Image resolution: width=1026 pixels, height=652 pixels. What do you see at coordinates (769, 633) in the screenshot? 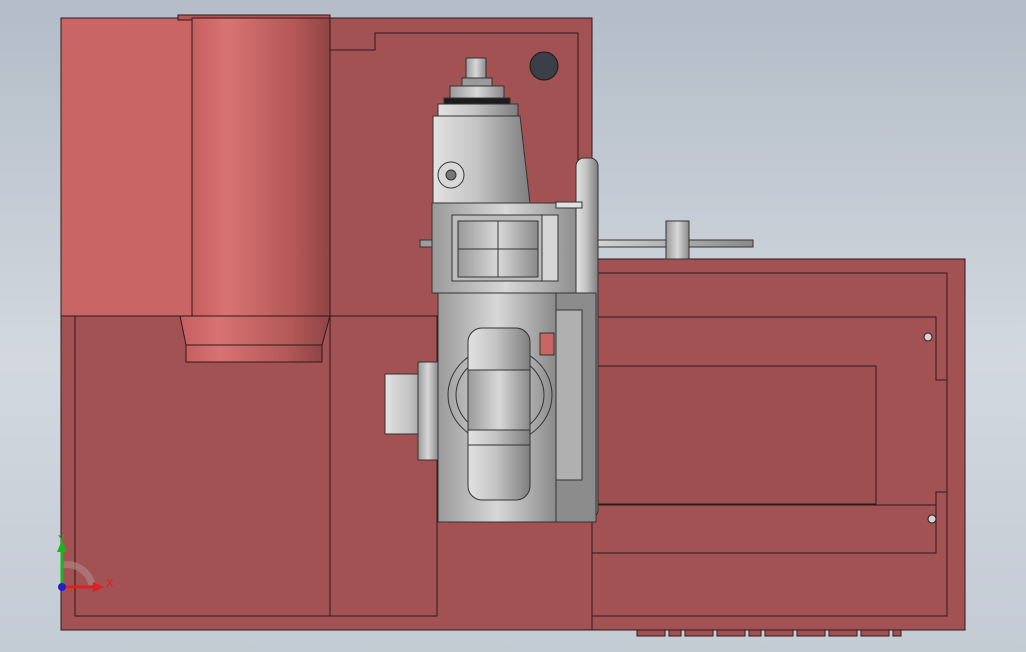
I see `bottom-tabs` at bounding box center [769, 633].